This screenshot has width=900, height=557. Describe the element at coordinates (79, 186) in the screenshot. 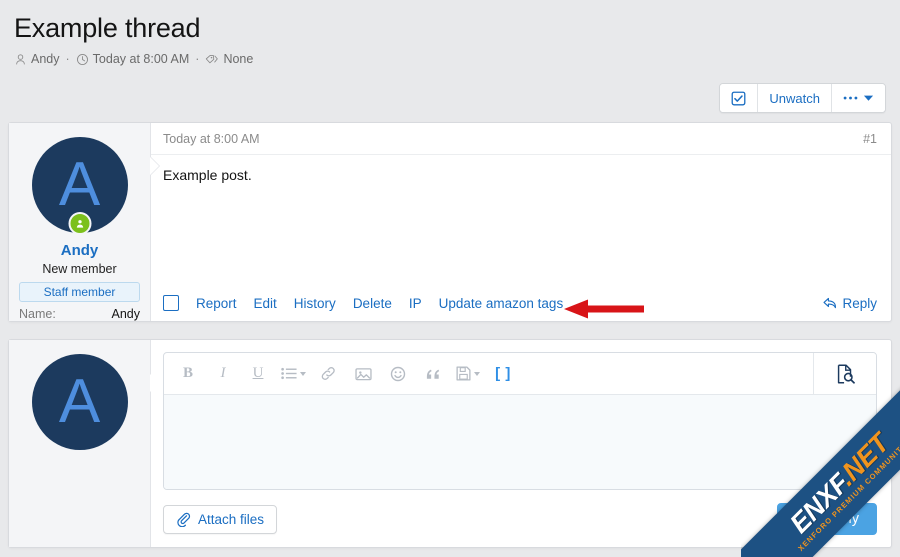

I see `avatar-wrapper: A` at that location.